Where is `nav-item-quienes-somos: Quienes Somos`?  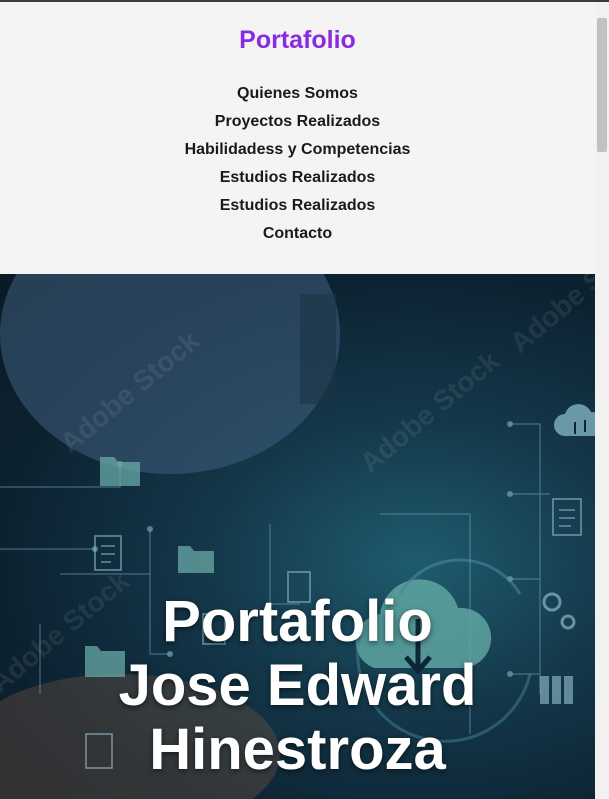 nav-item-quienes-somos: Quienes Somos is located at coordinates (297, 98).